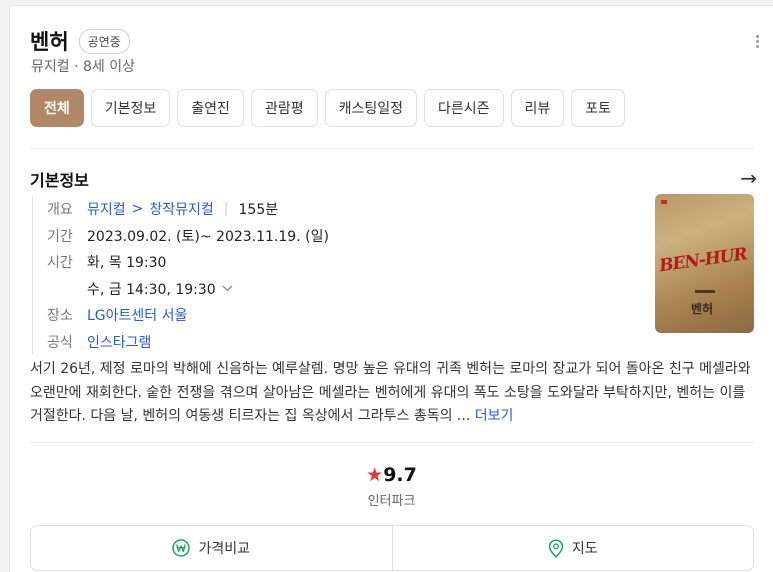  Describe the element at coordinates (227, 288) in the screenshot. I see `chevron-down-icon` at that location.